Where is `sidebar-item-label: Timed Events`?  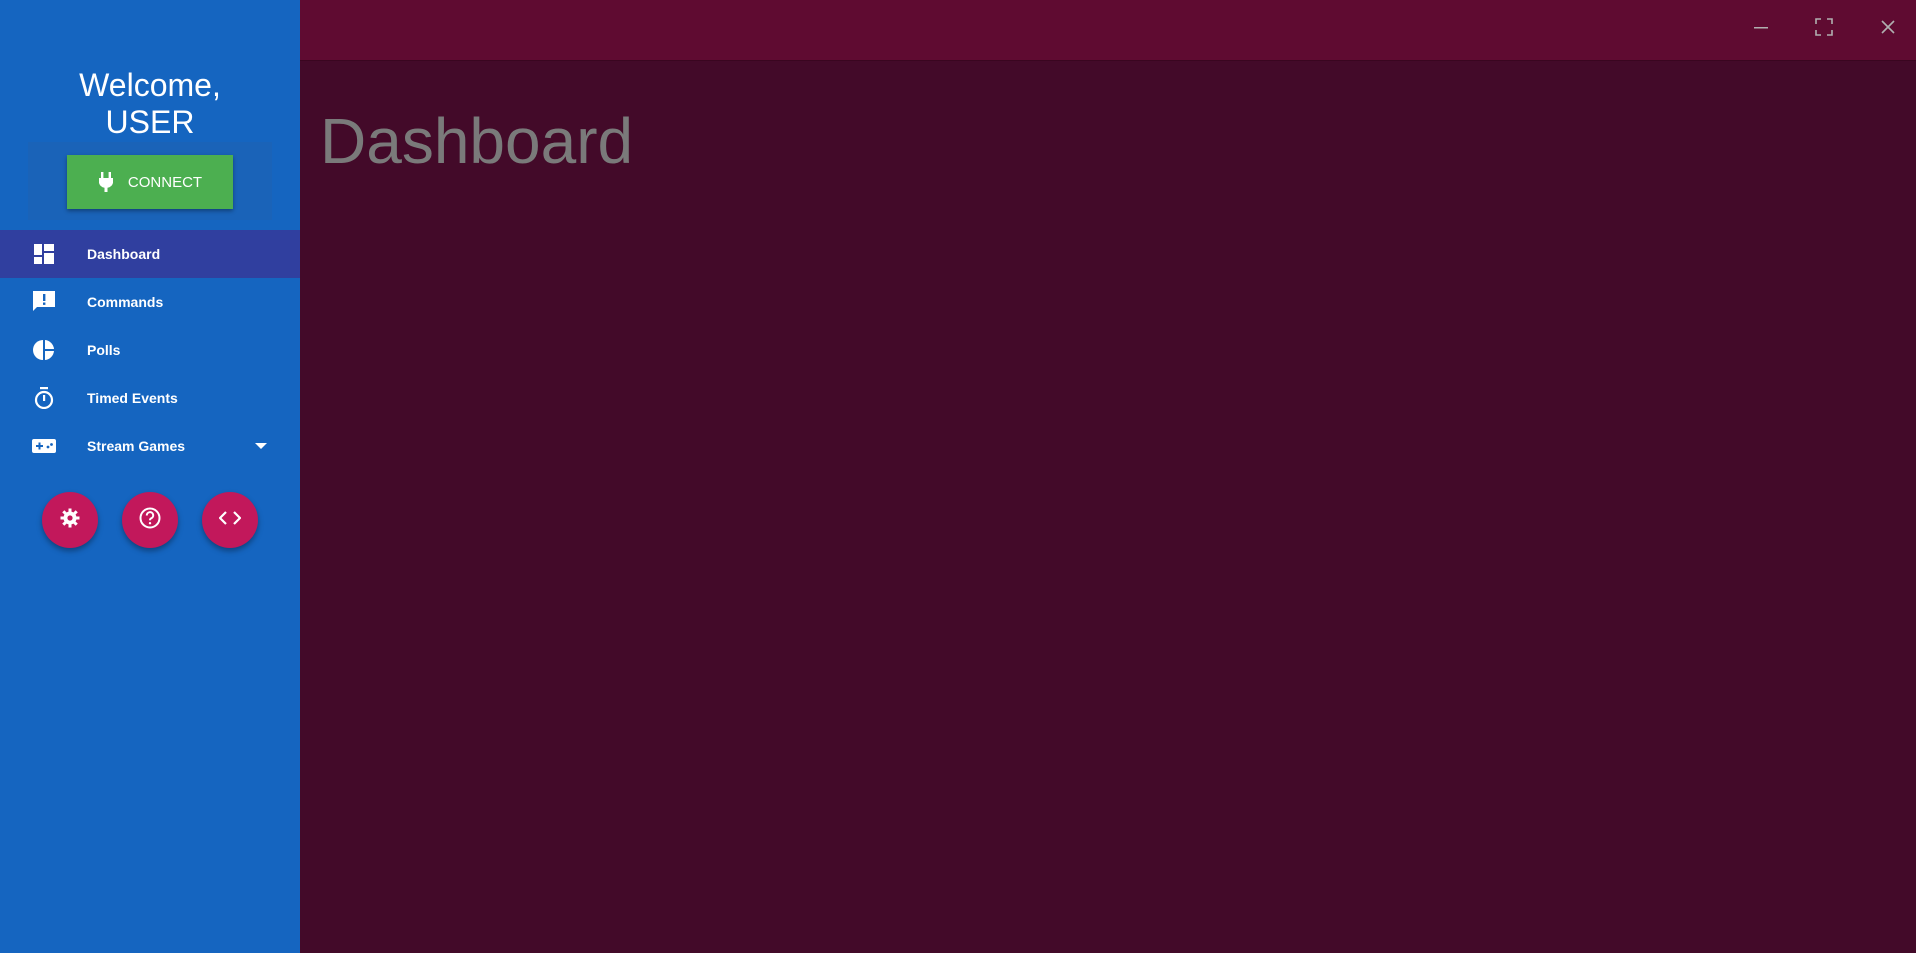 sidebar-item-label: Timed Events is located at coordinates (132, 398).